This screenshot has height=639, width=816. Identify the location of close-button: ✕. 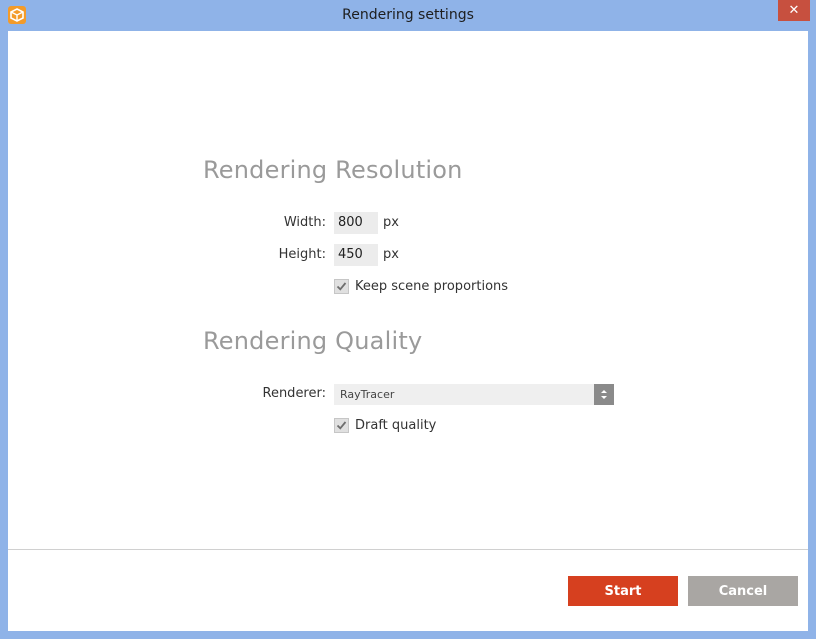
(794, 10).